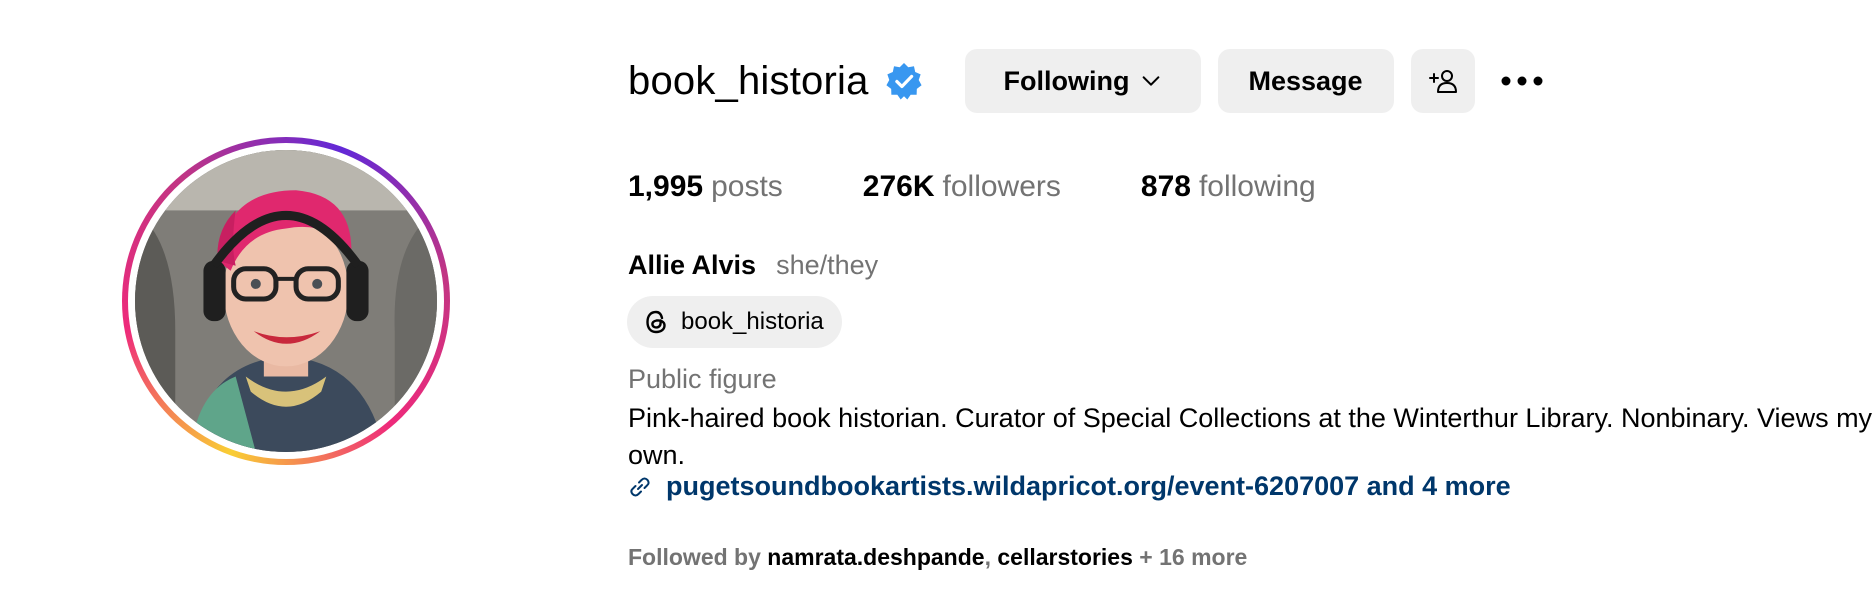 Image resolution: width=1876 pixels, height=615 pixels. I want to click on following-stat: 878 following, so click(1228, 187).